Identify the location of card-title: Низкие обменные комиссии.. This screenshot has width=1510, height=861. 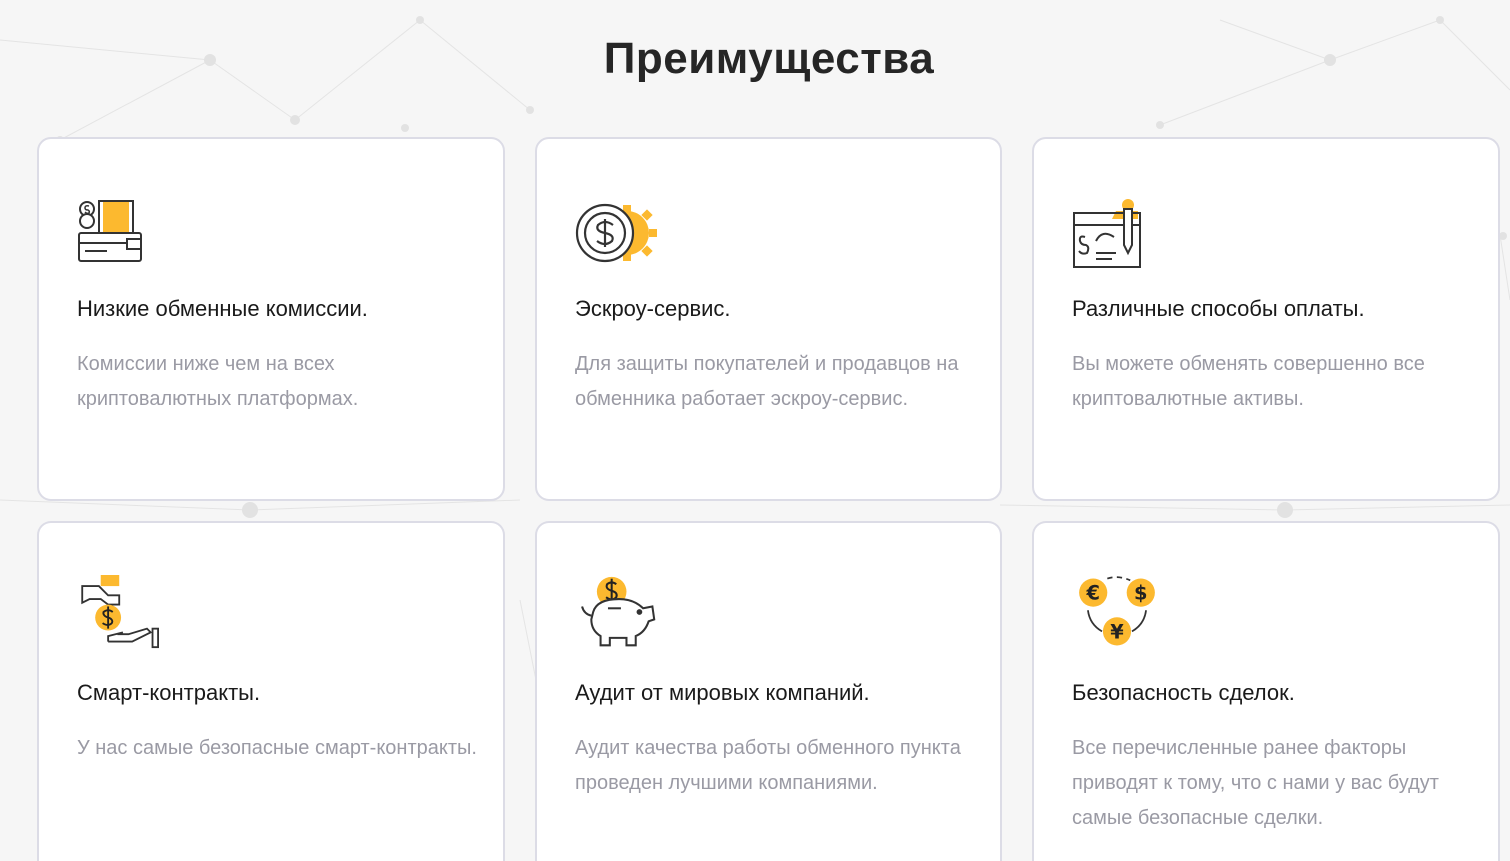
(222, 308).